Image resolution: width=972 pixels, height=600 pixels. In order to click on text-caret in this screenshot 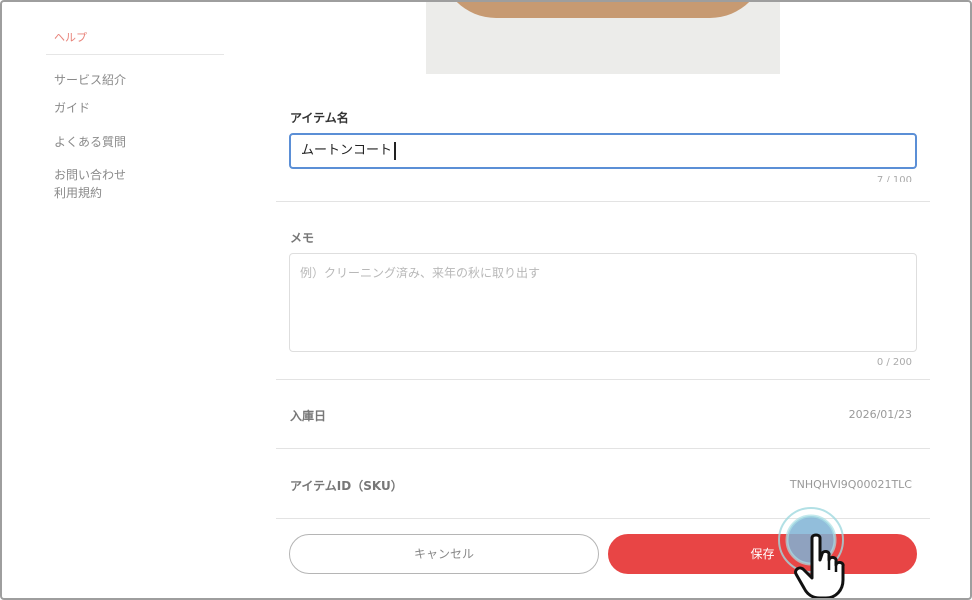, I will do `click(395, 150)`.